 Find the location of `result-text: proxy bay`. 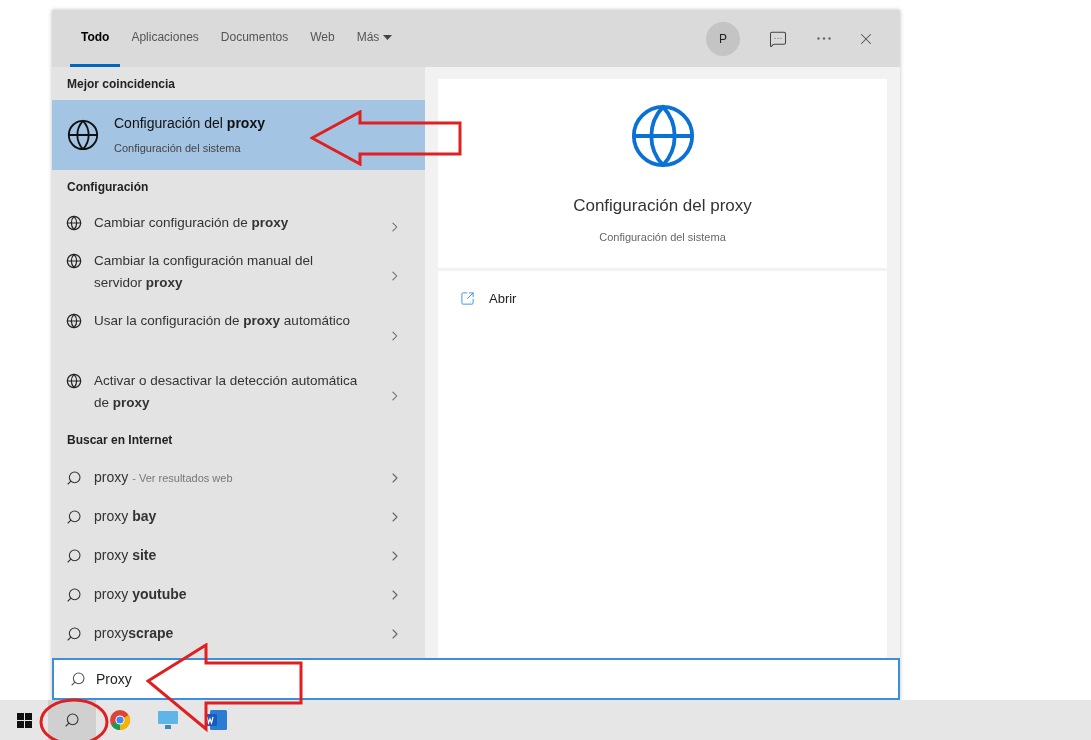

result-text: proxy bay is located at coordinates (125, 516).